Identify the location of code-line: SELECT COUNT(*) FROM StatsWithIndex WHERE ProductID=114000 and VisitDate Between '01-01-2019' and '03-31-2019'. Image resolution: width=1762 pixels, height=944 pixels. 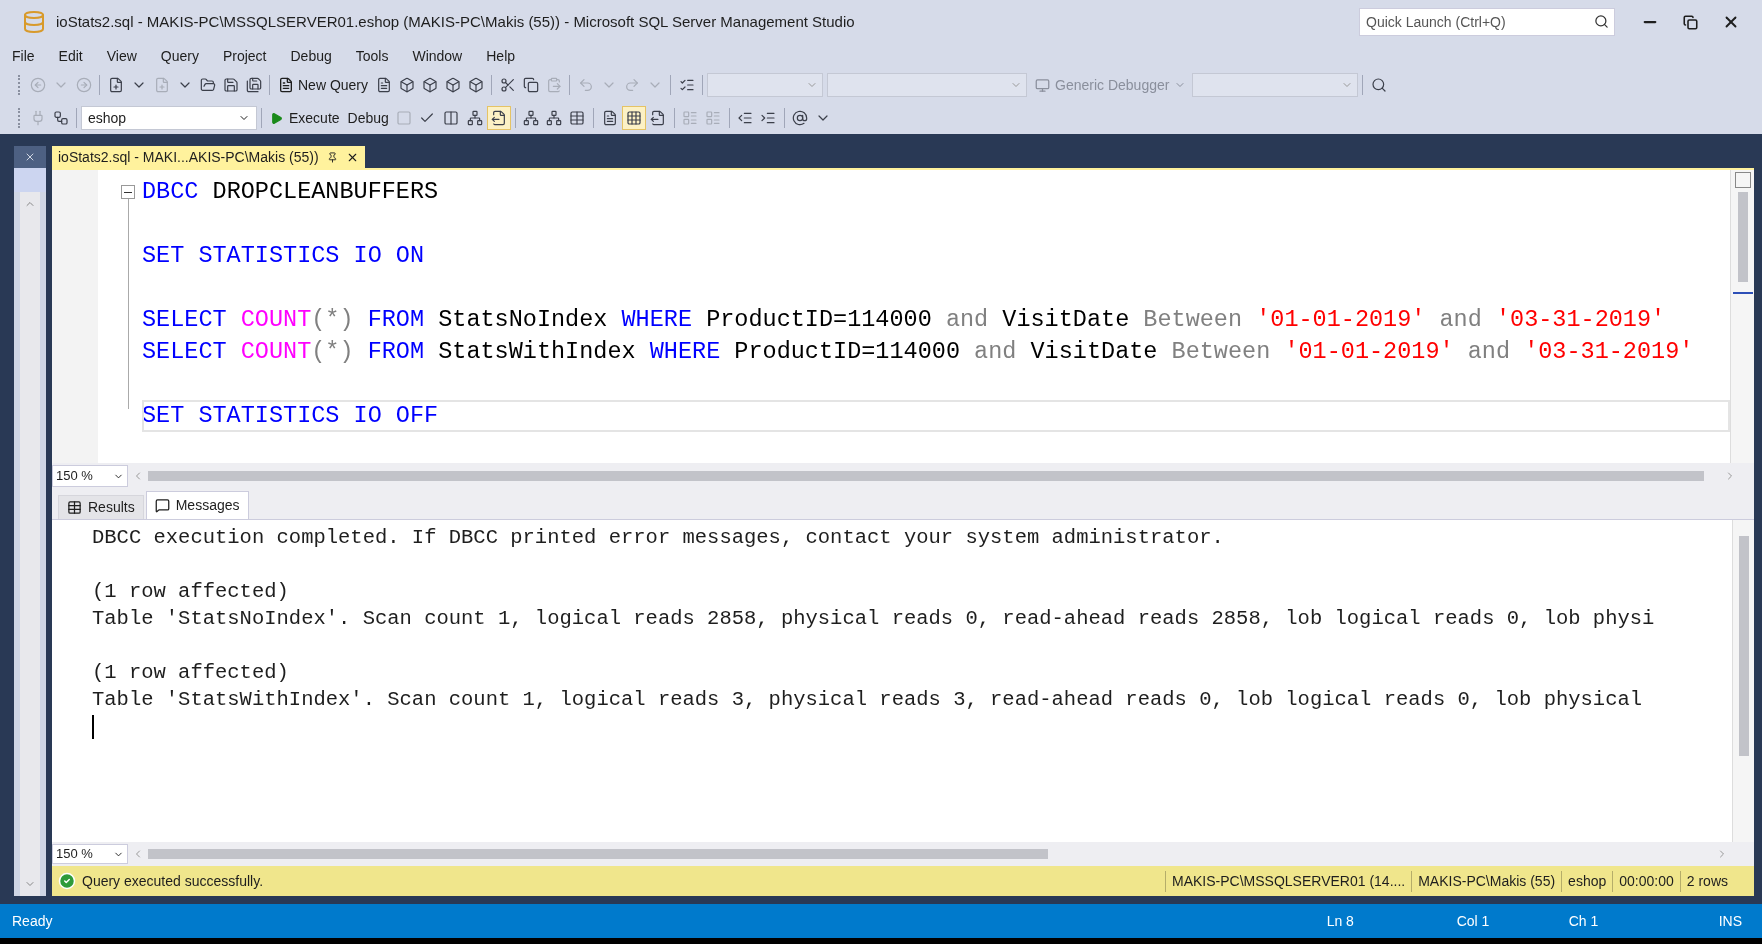
(918, 352).